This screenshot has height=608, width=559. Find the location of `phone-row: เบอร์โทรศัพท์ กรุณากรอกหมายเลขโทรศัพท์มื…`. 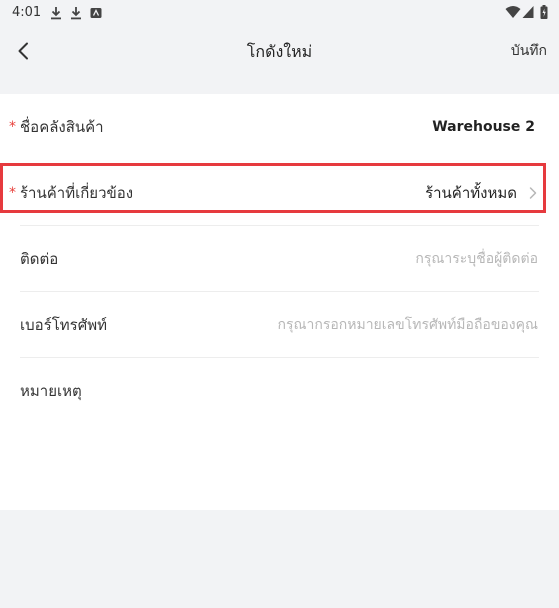

phone-row: เบอร์โทรศัพท์ กรุณากรอกหมายเลขโทรศัพท์มื… is located at coordinates (279, 325).